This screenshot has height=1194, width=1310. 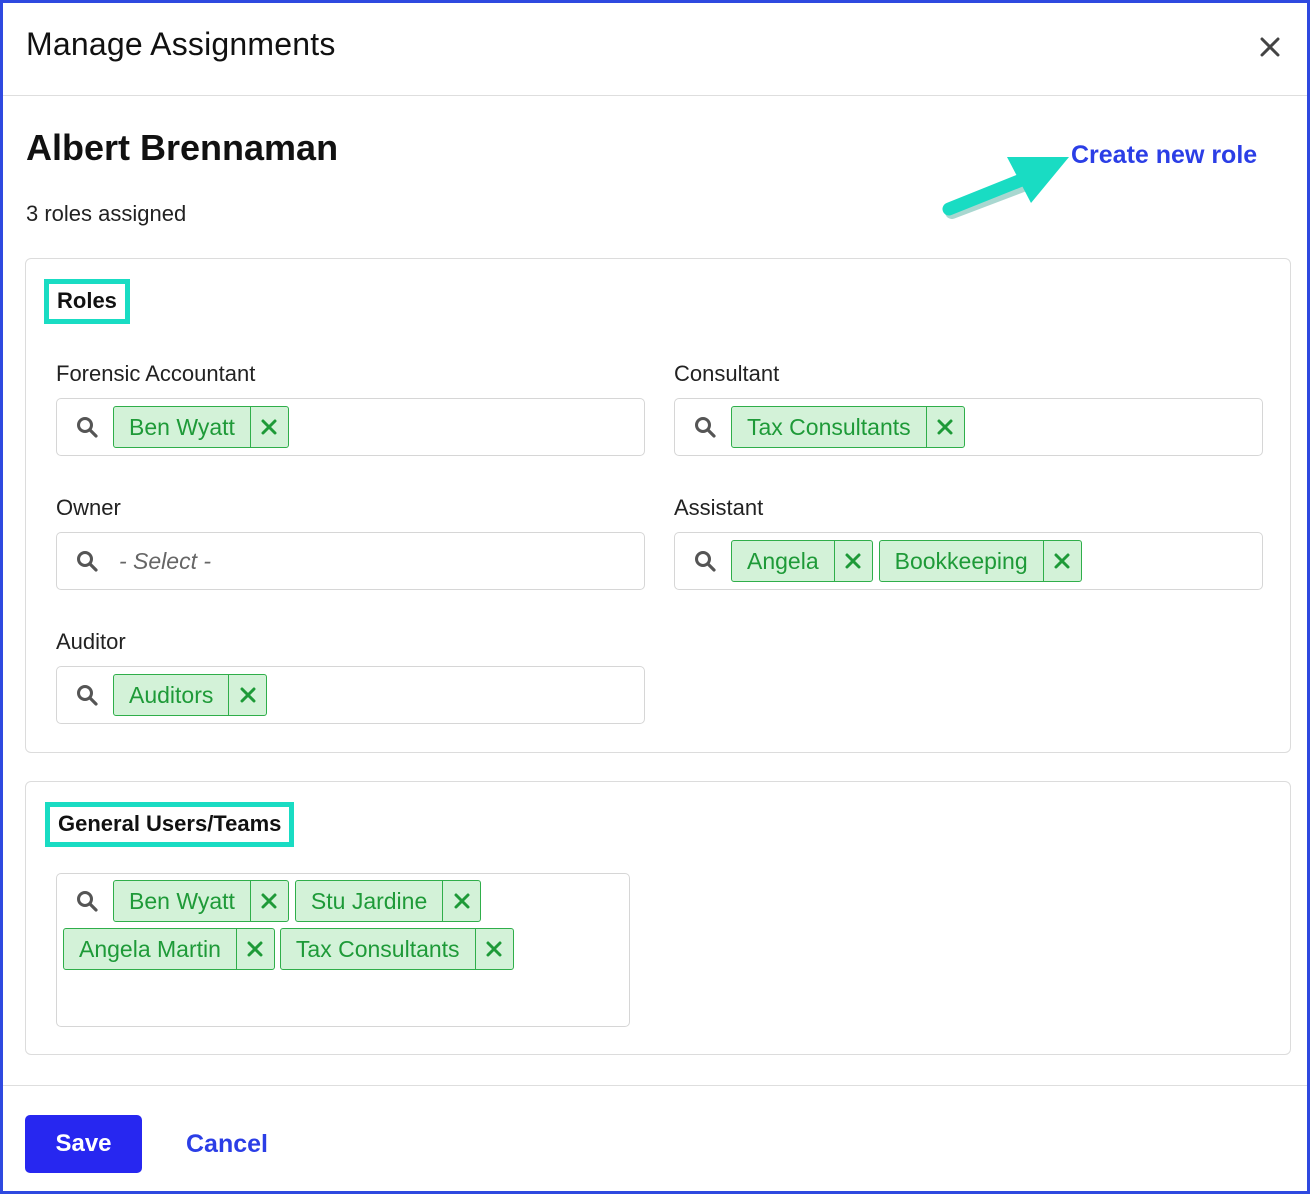 What do you see at coordinates (719, 507) in the screenshot?
I see `assistant-label: Assistant` at bounding box center [719, 507].